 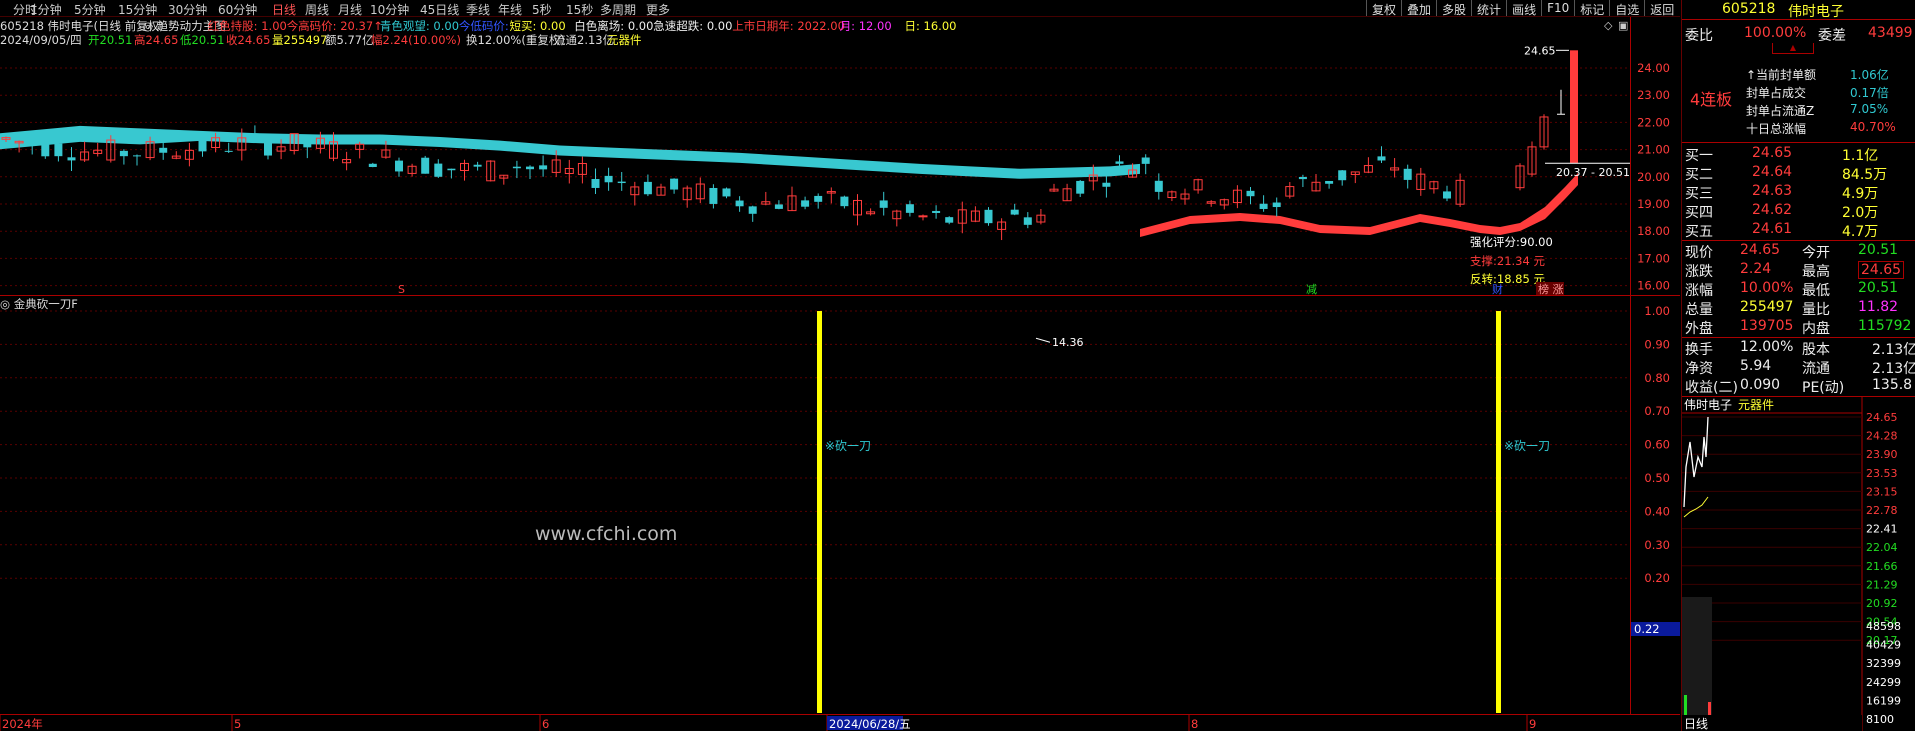 What do you see at coordinates (1657, 445) in the screenshot?
I see `indicator-tick: 0.60` at bounding box center [1657, 445].